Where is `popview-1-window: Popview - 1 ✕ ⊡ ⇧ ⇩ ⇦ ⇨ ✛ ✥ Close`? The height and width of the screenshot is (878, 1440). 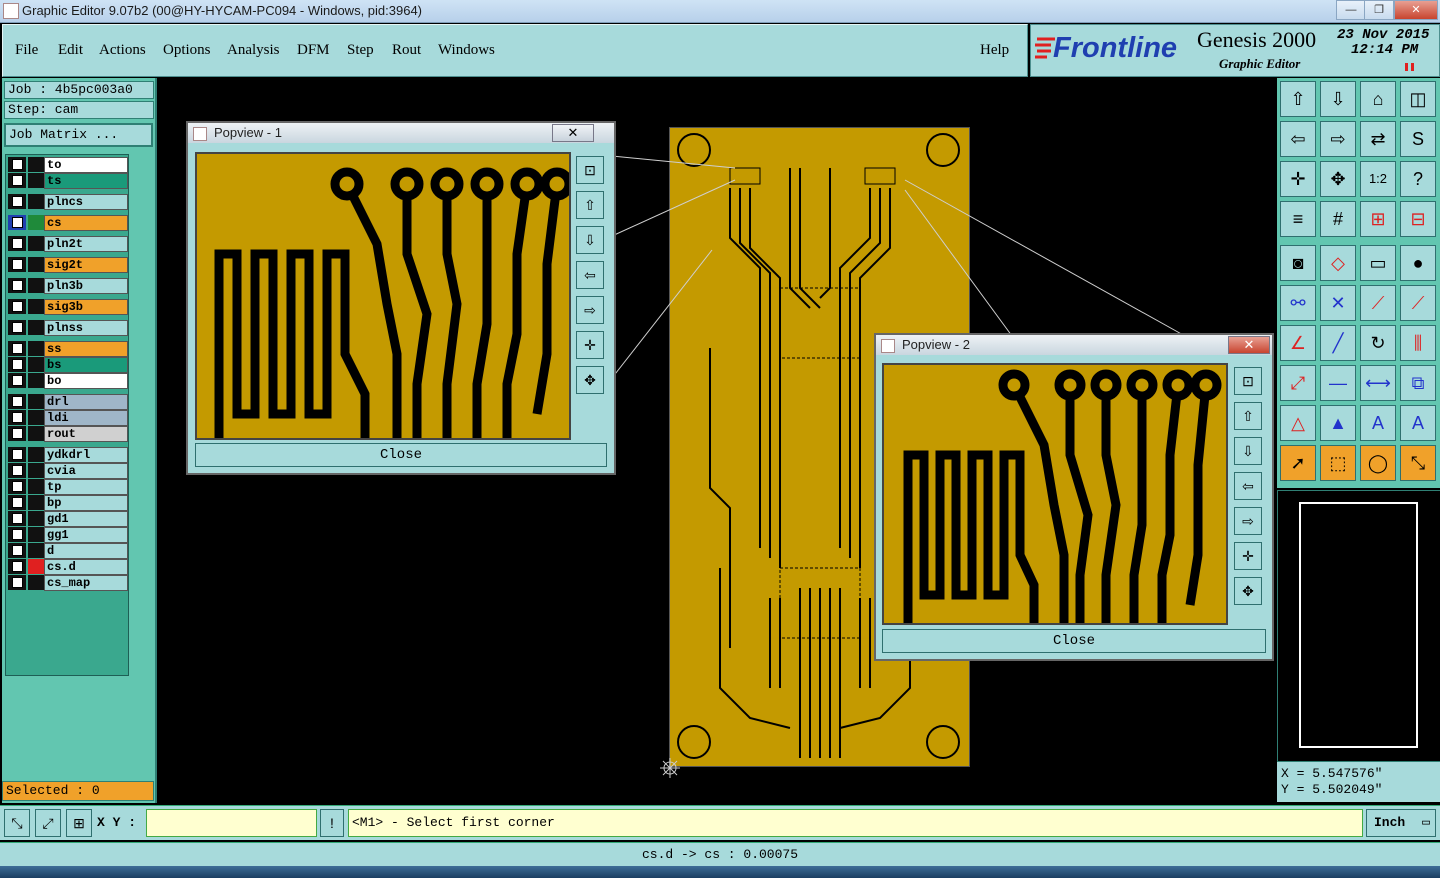
popview-1-window: Popview - 1 ✕ ⊡ ⇧ ⇩ ⇦ ⇨ ✛ ✥ Close is located at coordinates (401, 298).